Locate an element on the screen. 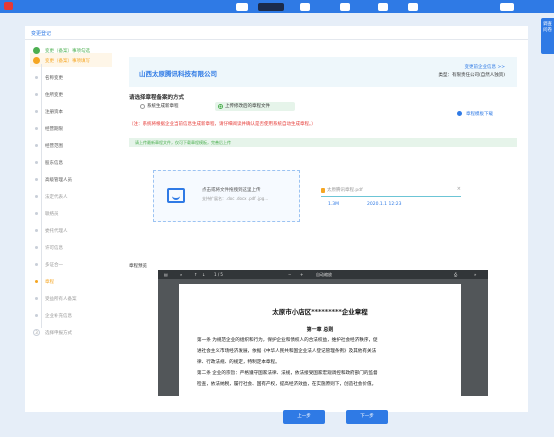 Image resolution: width=554 pixels, height=437 pixels. sub-step-item: 企业补充信息 is located at coordinates (70, 316).